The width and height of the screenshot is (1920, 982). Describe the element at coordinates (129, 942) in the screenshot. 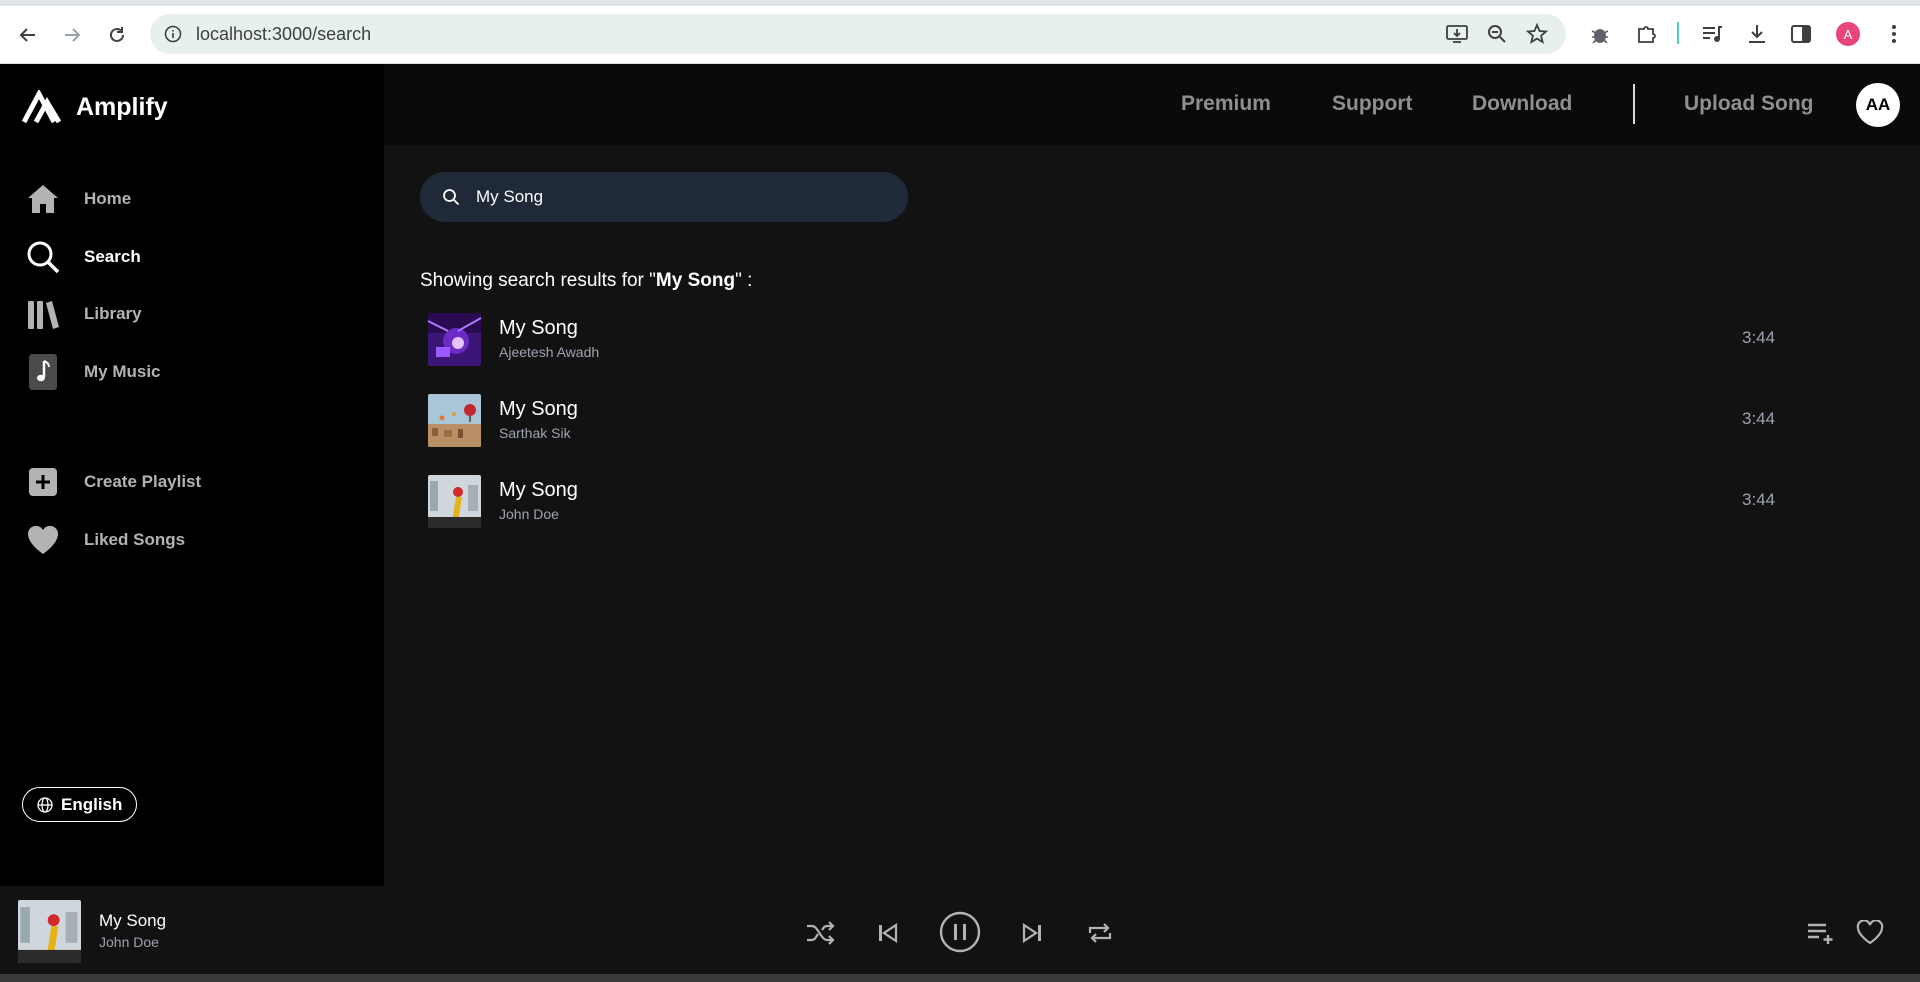

I see `now-playing-artist: John Doe` at that location.